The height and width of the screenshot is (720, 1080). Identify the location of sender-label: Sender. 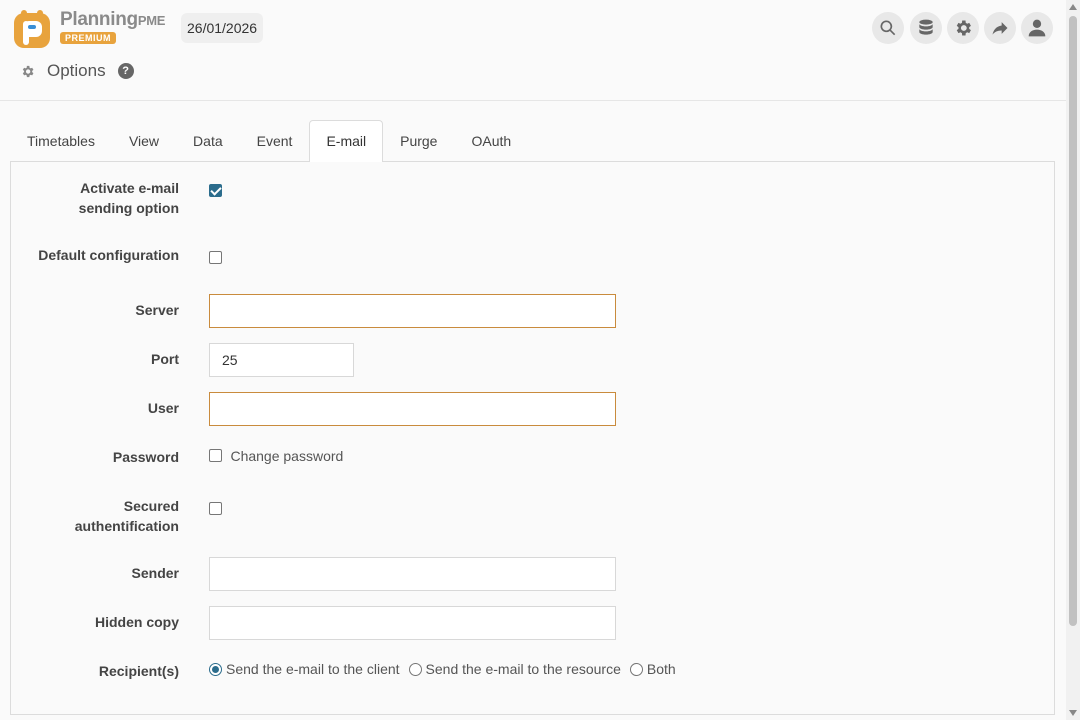
(155, 573).